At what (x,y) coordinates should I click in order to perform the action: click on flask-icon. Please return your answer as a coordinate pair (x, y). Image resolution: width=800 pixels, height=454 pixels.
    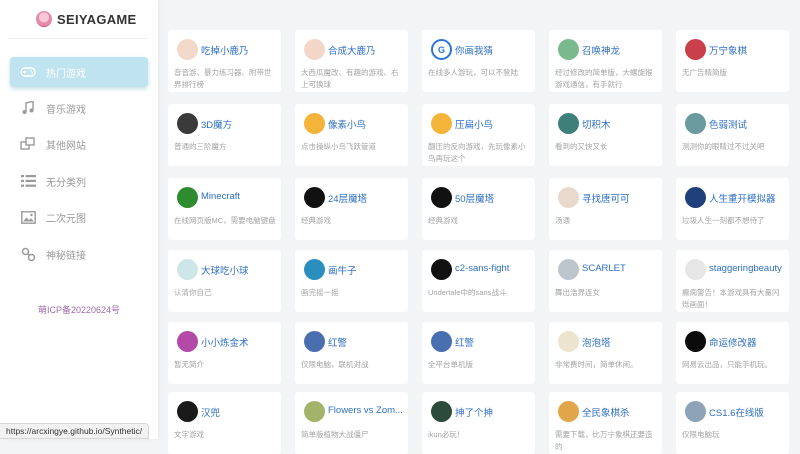
    Looking at the image, I should click on (187, 341).